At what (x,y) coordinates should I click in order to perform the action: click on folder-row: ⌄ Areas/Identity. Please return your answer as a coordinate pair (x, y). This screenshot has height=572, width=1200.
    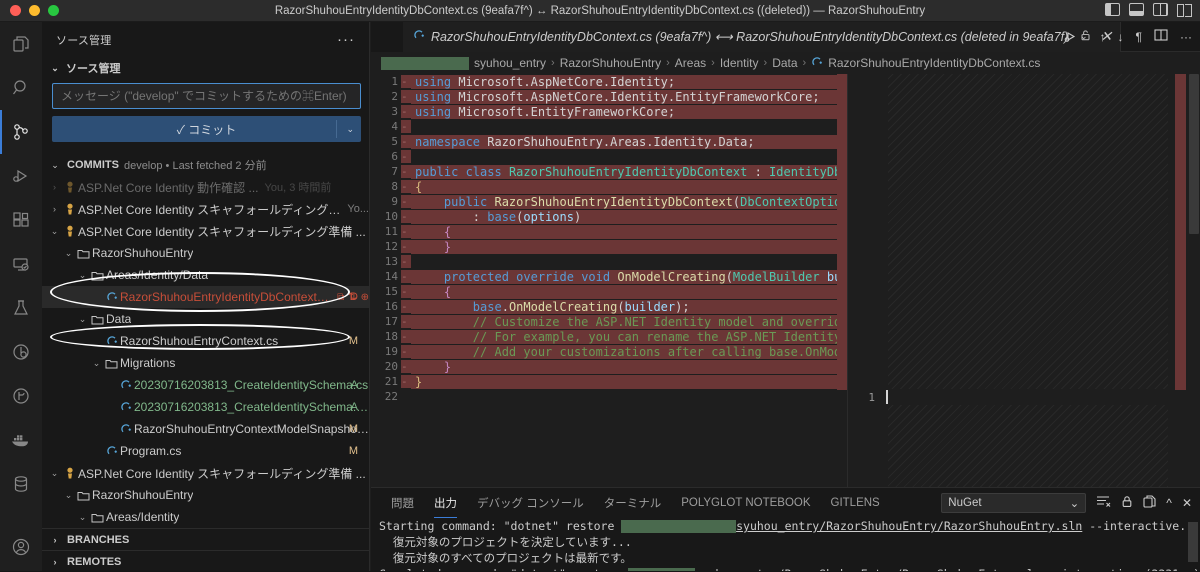
    Looking at the image, I should click on (205, 517).